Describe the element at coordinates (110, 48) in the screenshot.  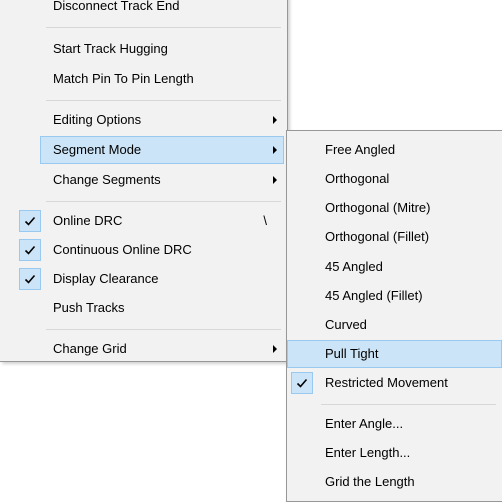
I see `menu-item-label: Start Track Hugging` at that location.